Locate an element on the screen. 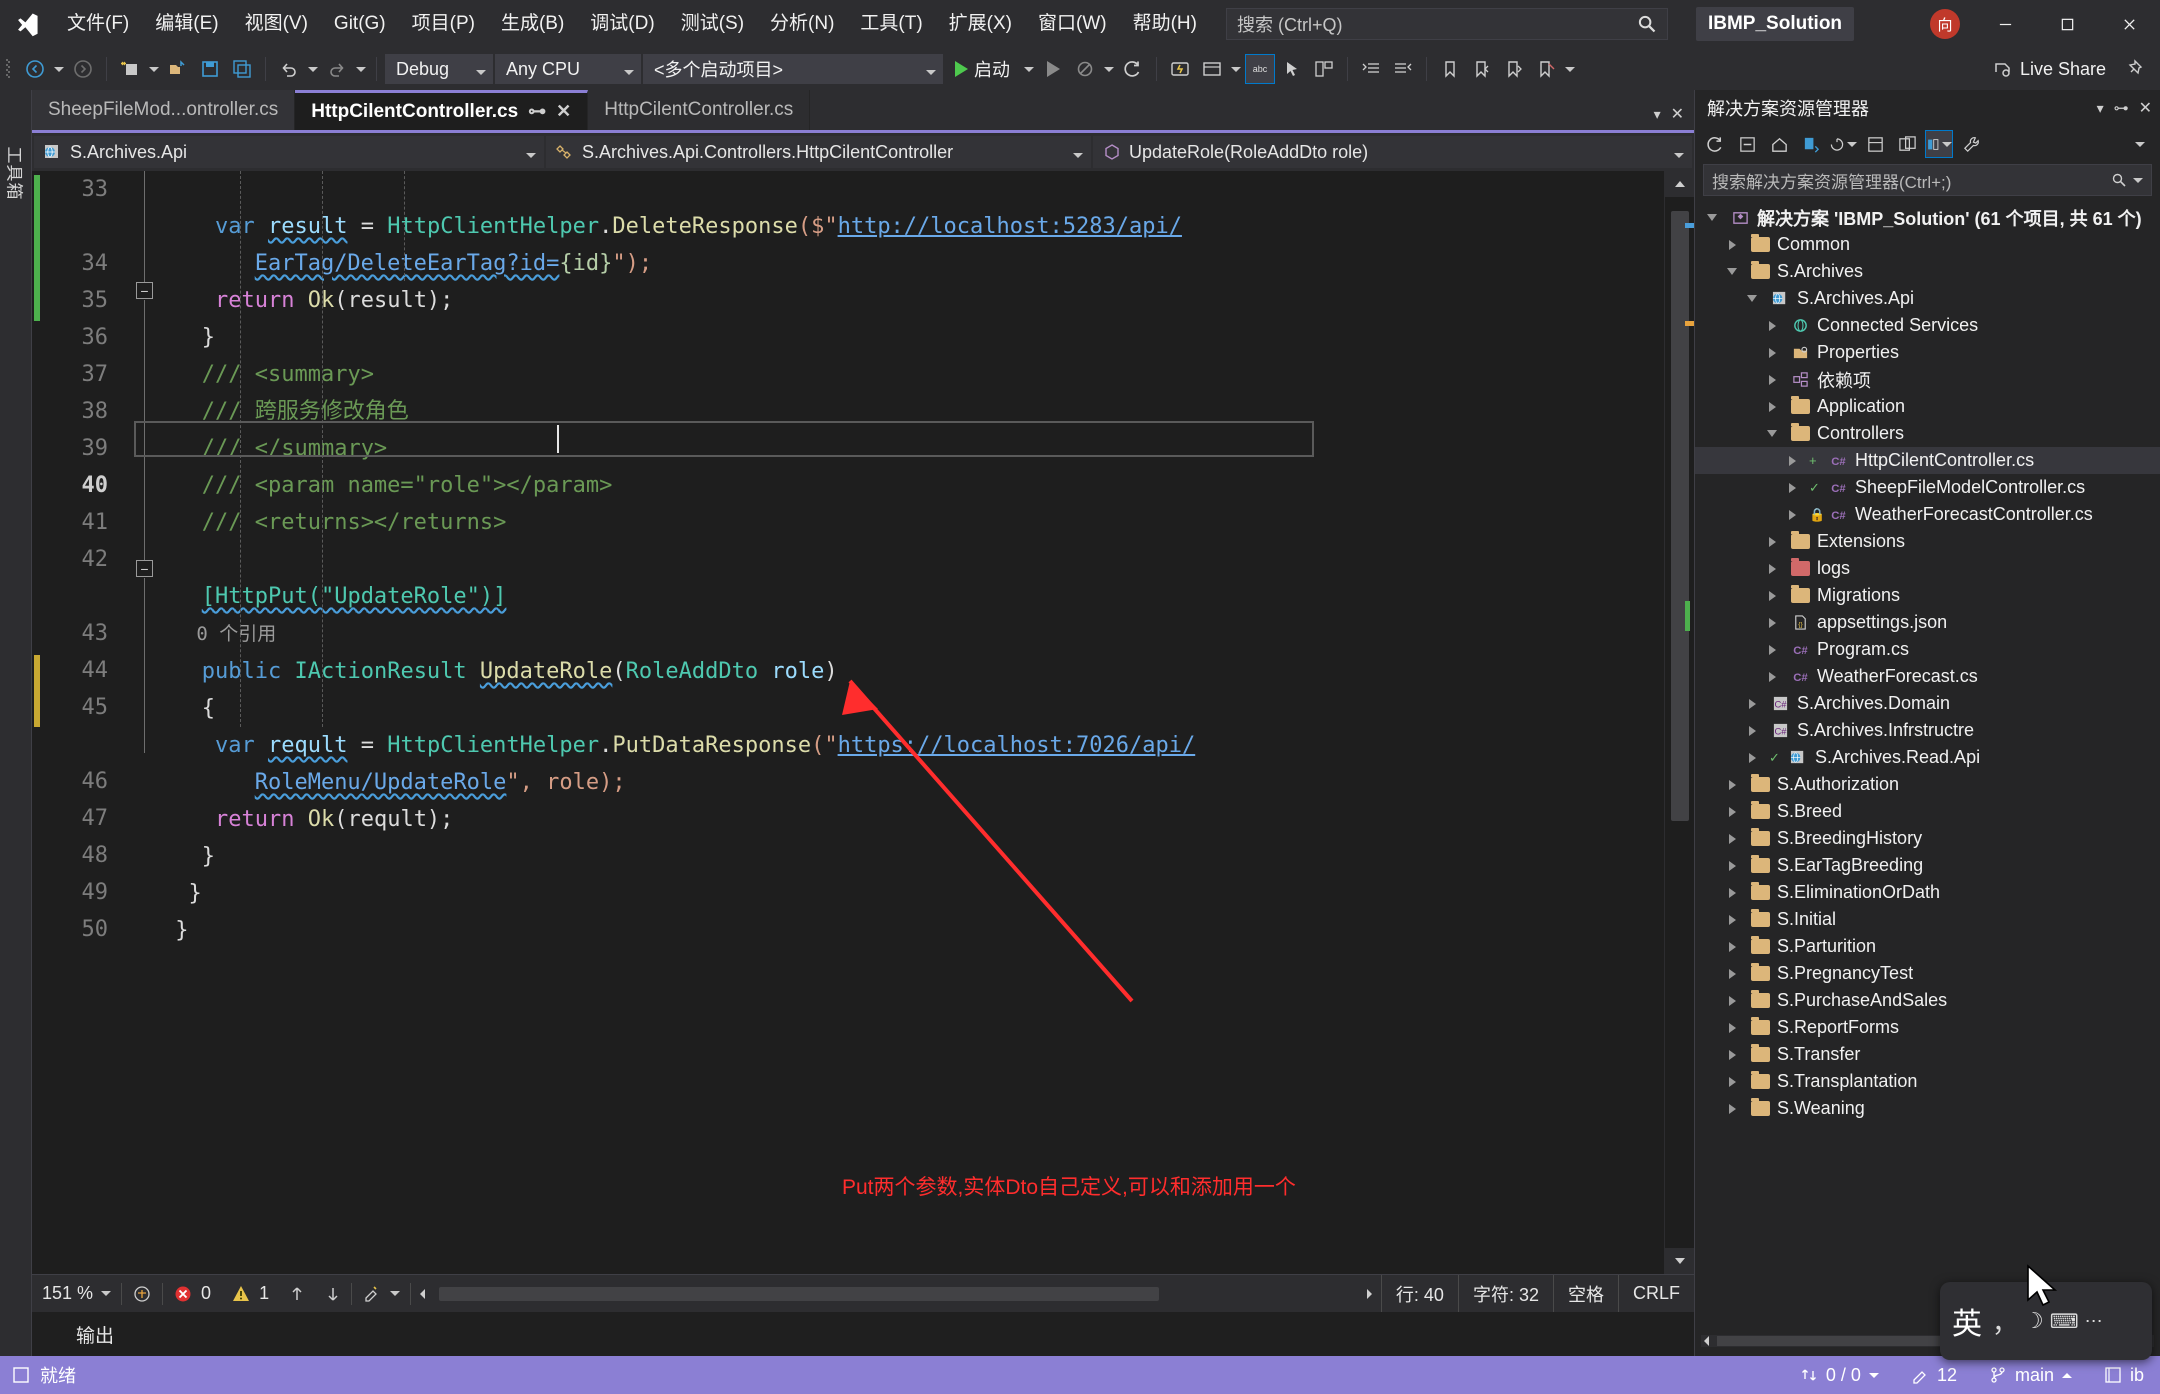  zoom-control: 151 % is located at coordinates (76, 1294).